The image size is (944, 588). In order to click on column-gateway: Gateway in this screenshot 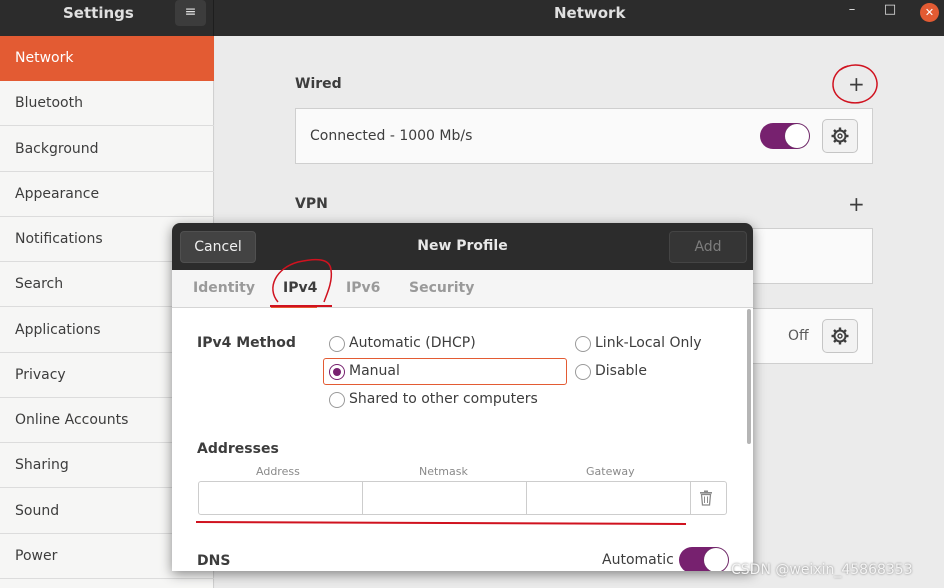, I will do `click(610, 471)`.